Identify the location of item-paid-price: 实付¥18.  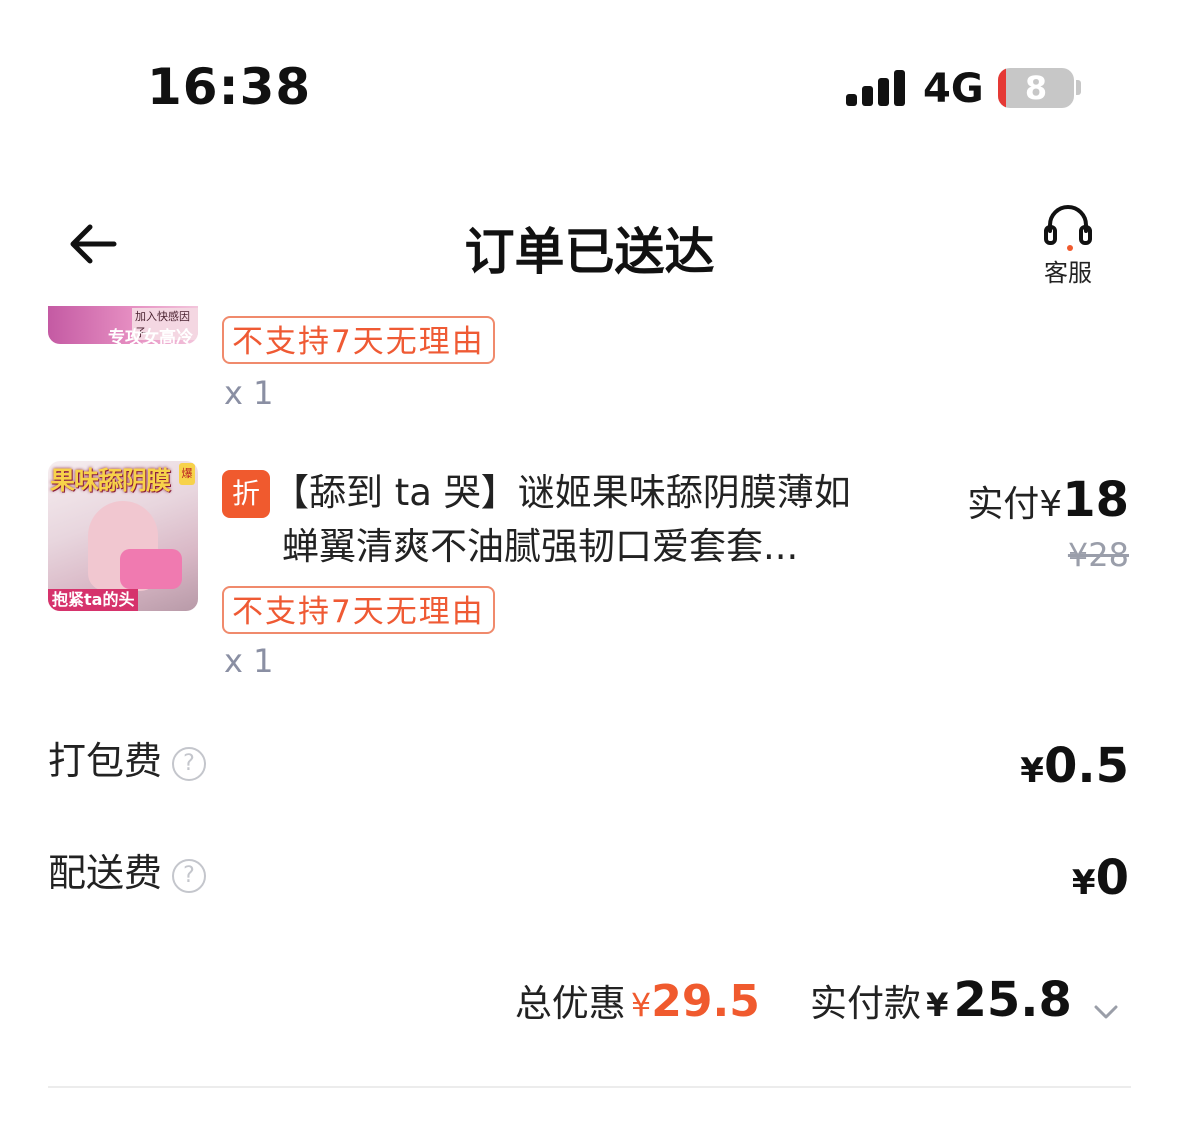
(1048, 500).